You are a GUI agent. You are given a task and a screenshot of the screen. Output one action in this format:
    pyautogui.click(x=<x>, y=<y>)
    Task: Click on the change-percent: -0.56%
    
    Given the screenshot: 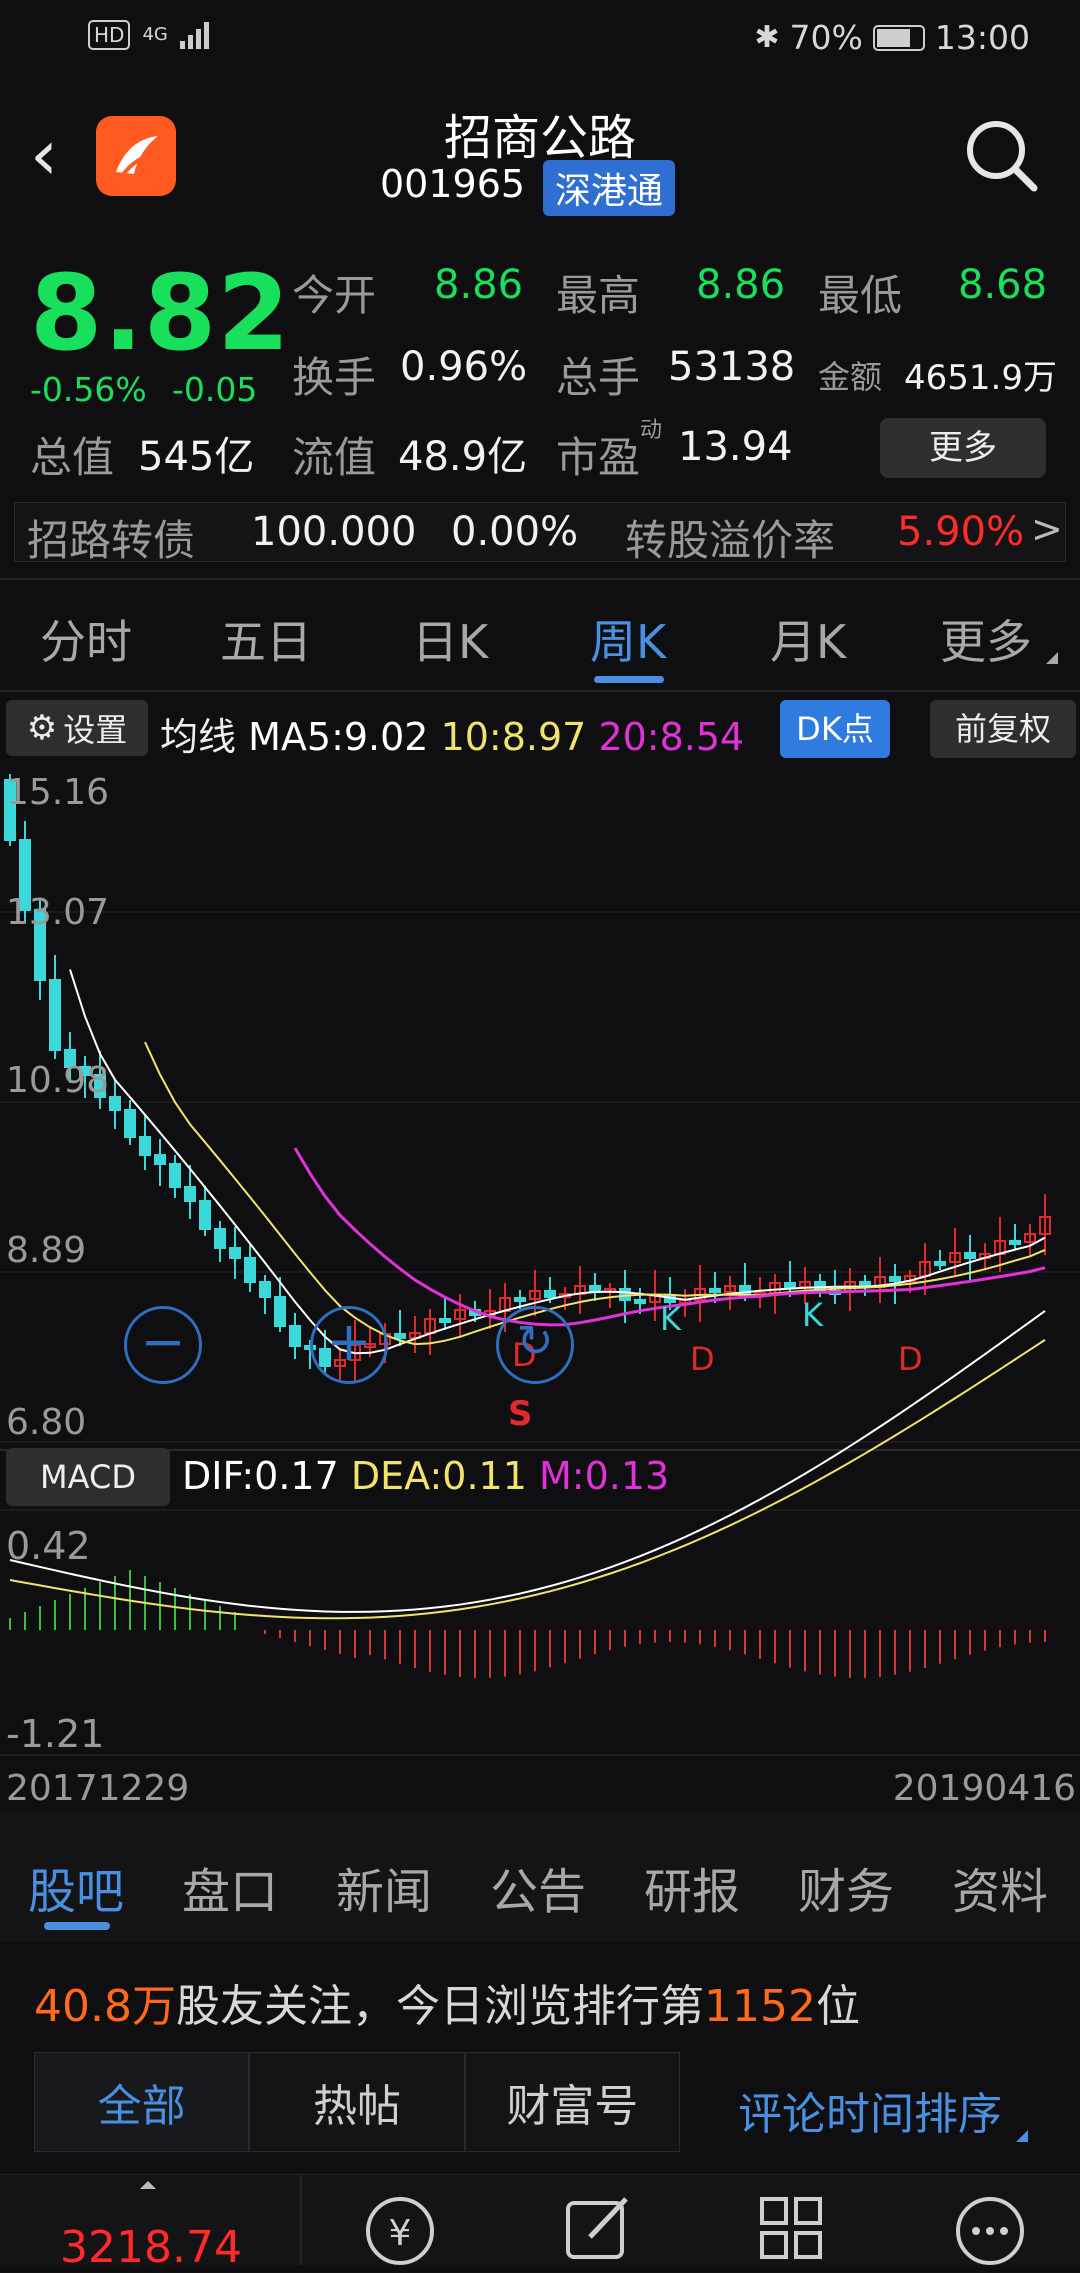 What is the action you would take?
    pyautogui.click(x=88, y=389)
    